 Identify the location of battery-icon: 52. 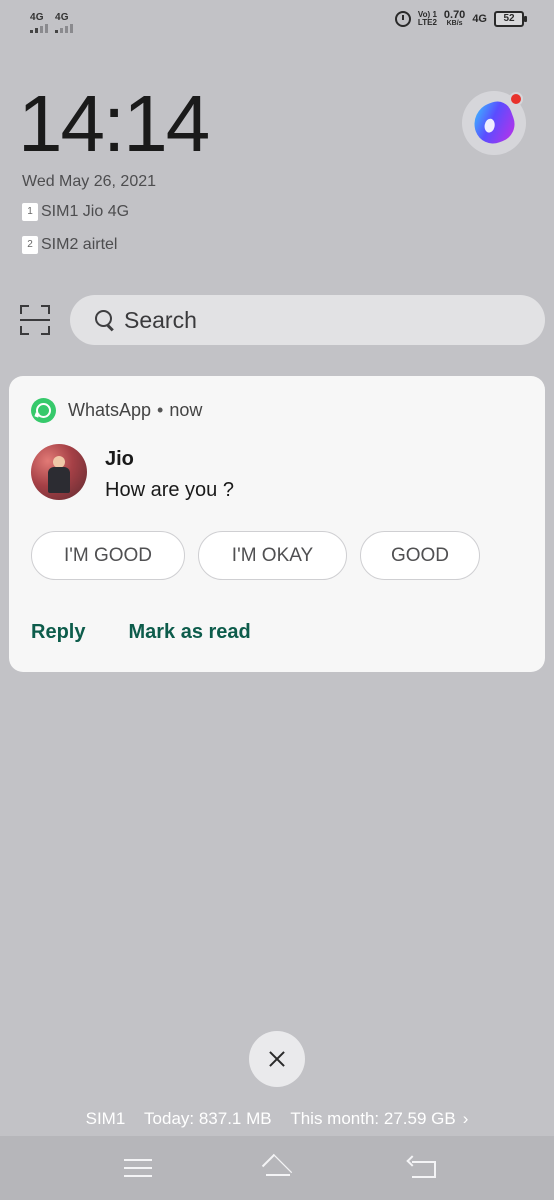
(510, 19).